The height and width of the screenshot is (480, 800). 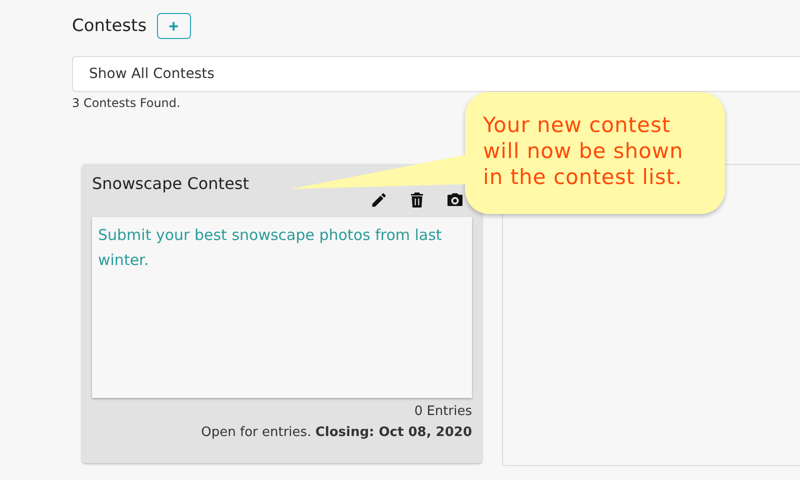 I want to click on camera-icon, so click(x=455, y=200).